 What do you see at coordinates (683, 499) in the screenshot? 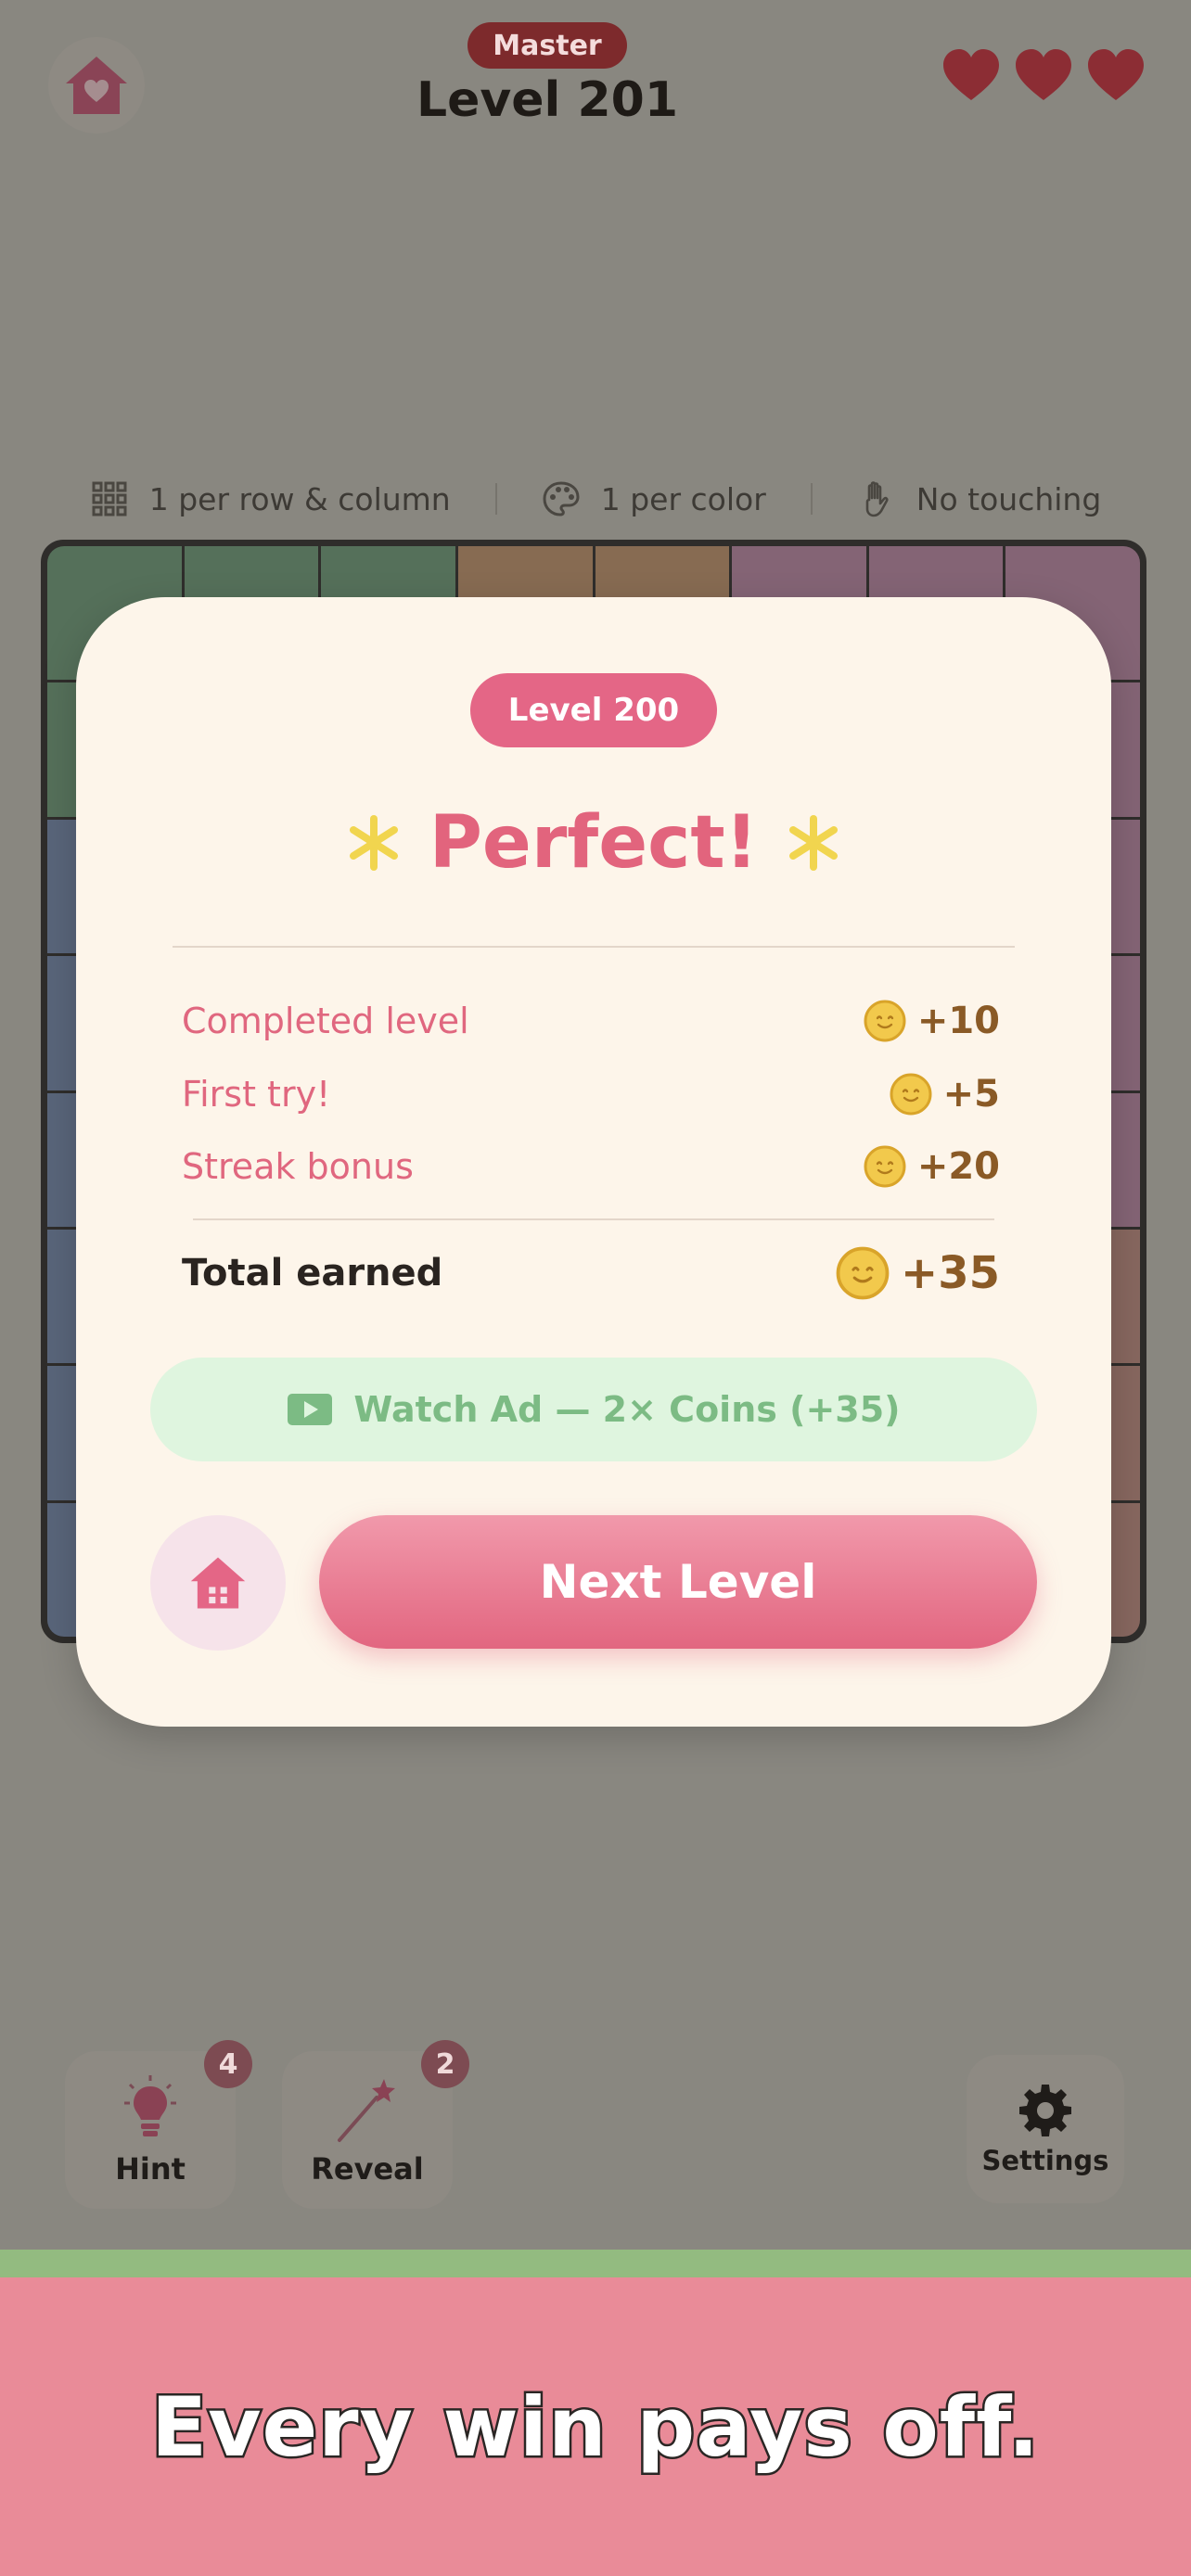
I see `rule-label: 1 per color` at bounding box center [683, 499].